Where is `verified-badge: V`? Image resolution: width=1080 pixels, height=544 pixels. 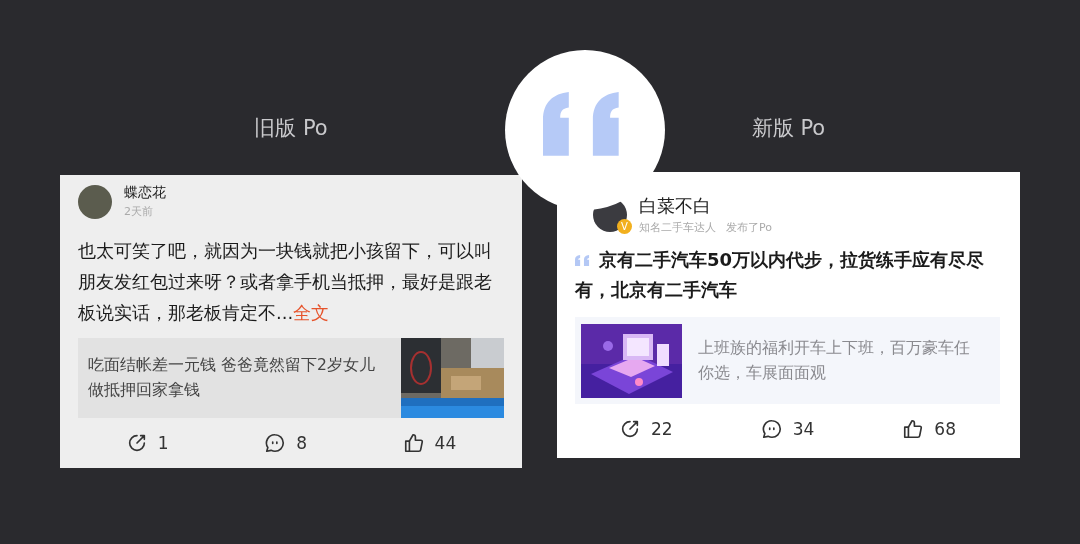 verified-badge: V is located at coordinates (624, 226).